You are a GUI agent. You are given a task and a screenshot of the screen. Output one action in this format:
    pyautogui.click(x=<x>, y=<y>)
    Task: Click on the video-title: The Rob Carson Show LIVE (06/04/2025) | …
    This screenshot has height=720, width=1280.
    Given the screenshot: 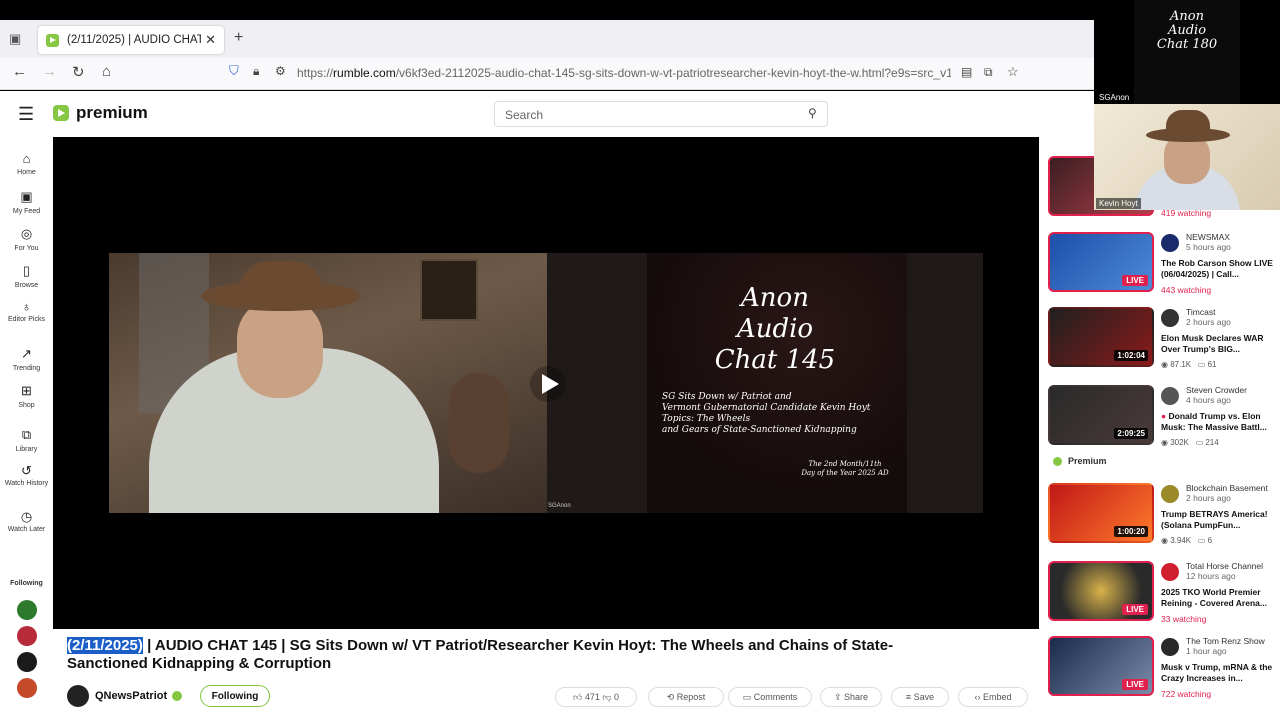 What is the action you would take?
    pyautogui.click(x=1217, y=269)
    